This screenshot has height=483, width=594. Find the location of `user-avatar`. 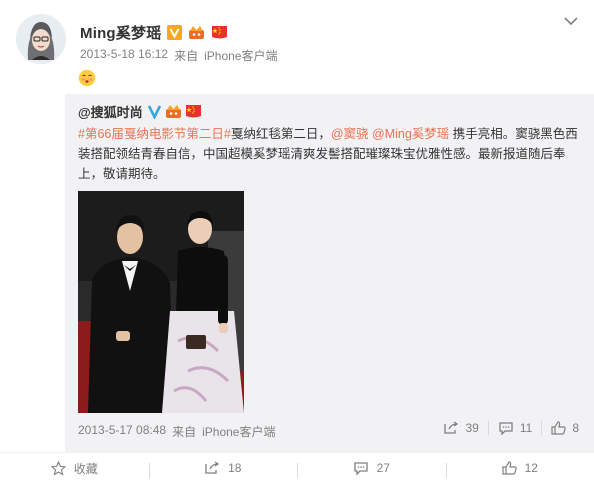

user-avatar is located at coordinates (41, 39).